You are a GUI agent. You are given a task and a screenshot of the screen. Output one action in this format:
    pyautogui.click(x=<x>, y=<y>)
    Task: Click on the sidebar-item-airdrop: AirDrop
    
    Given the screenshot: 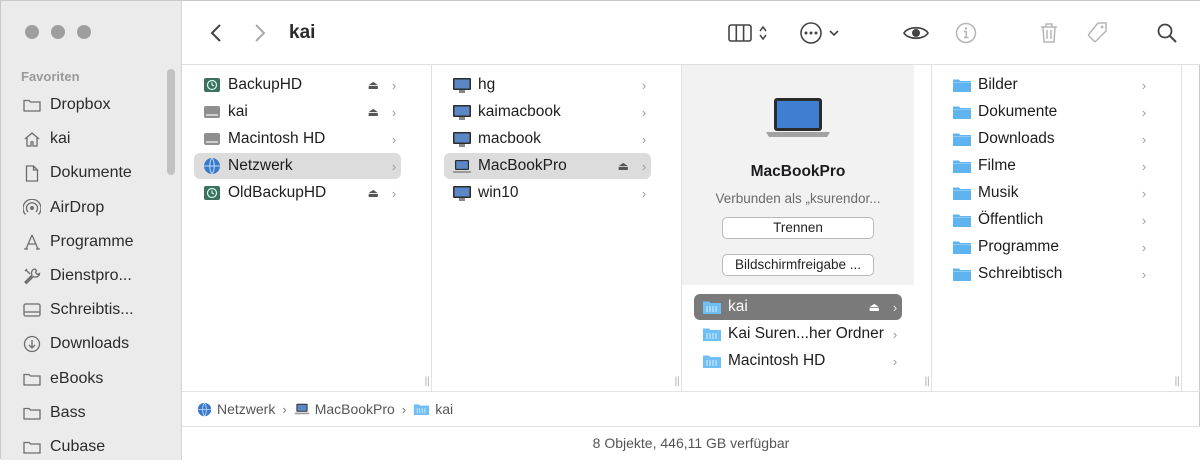 What is the action you would take?
    pyautogui.click(x=91, y=208)
    